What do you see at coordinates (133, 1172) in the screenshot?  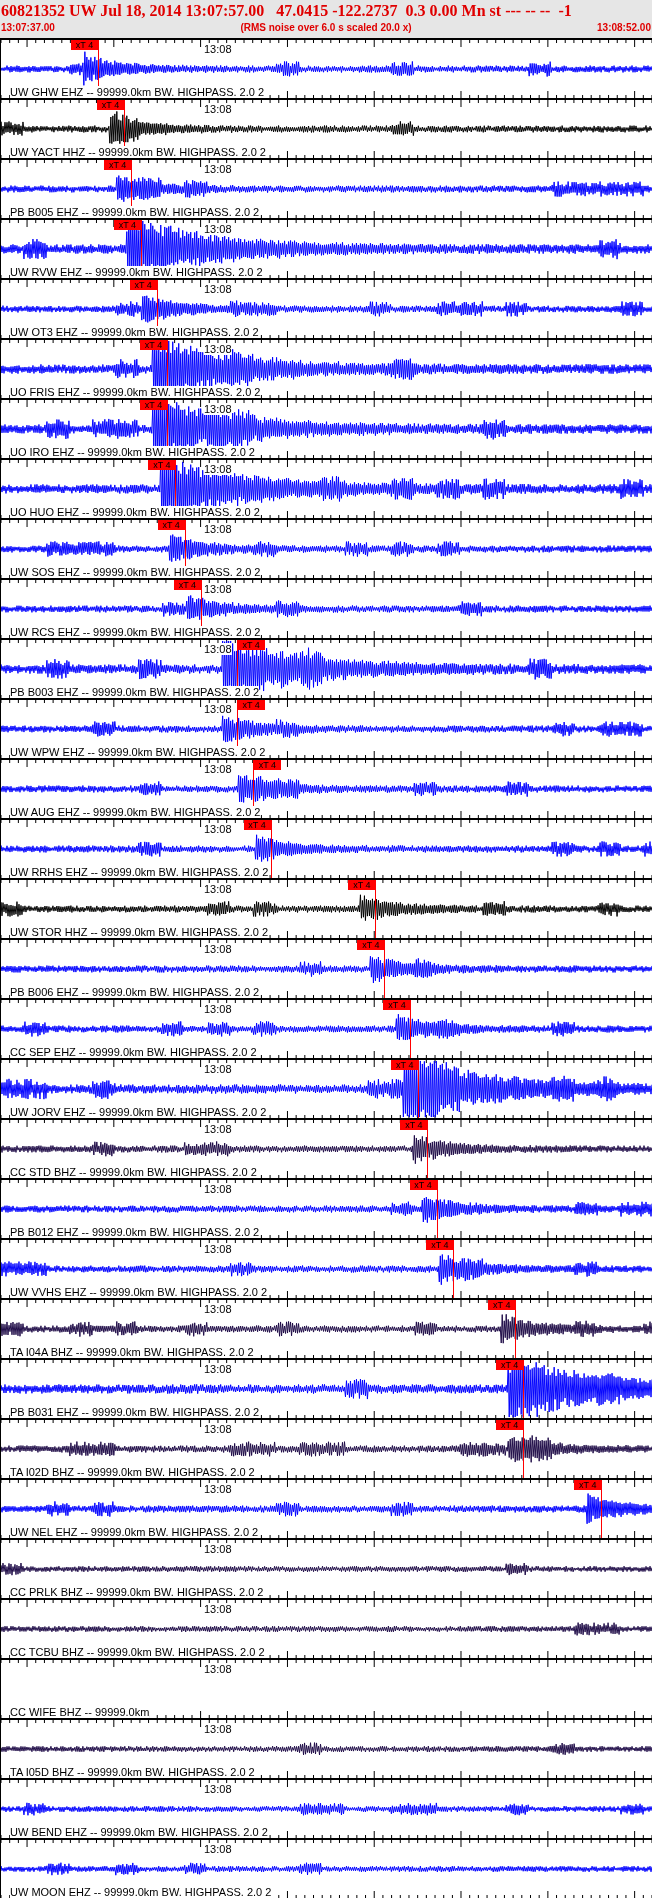 I see `channel-label: CC STD BHZ -- 99999.0km BW. HIGHPASS. 2.0 2` at bounding box center [133, 1172].